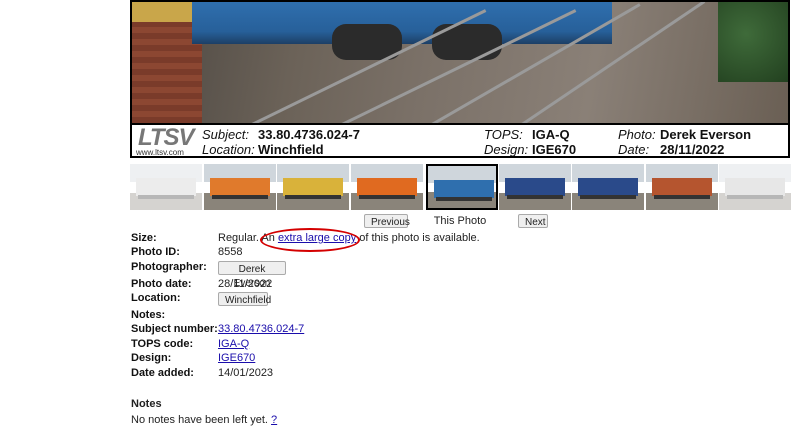 This screenshot has width=800, height=432. Describe the element at coordinates (199, 420) in the screenshot. I see `notes-empty-text: No notes have been left yet.` at that location.